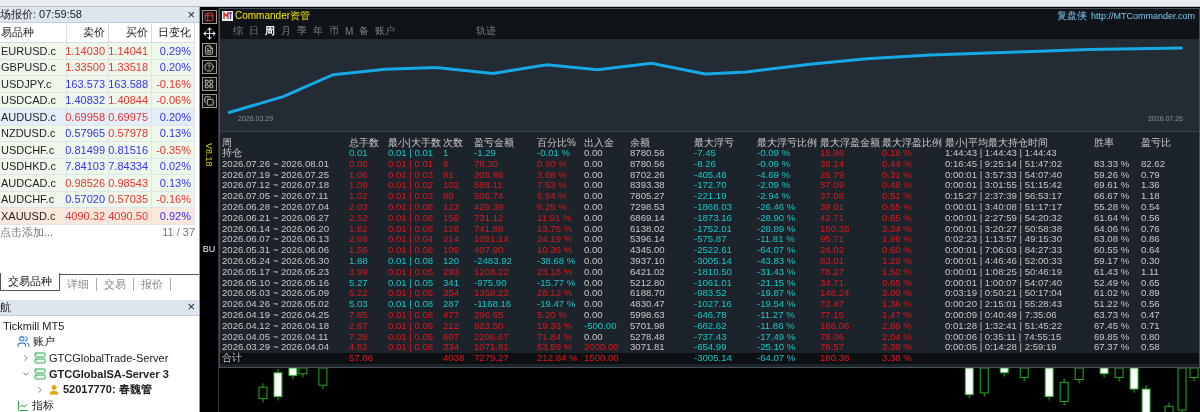 The height and width of the screenshot is (412, 1200). Describe the element at coordinates (359, 186) in the screenshot. I see `table-cell-text: 1.09` at that location.